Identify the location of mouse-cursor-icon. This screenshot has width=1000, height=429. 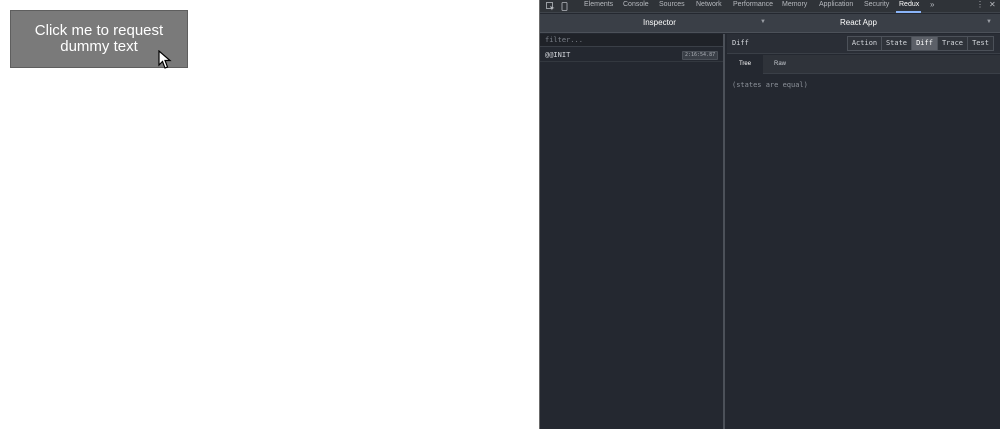
(165, 59).